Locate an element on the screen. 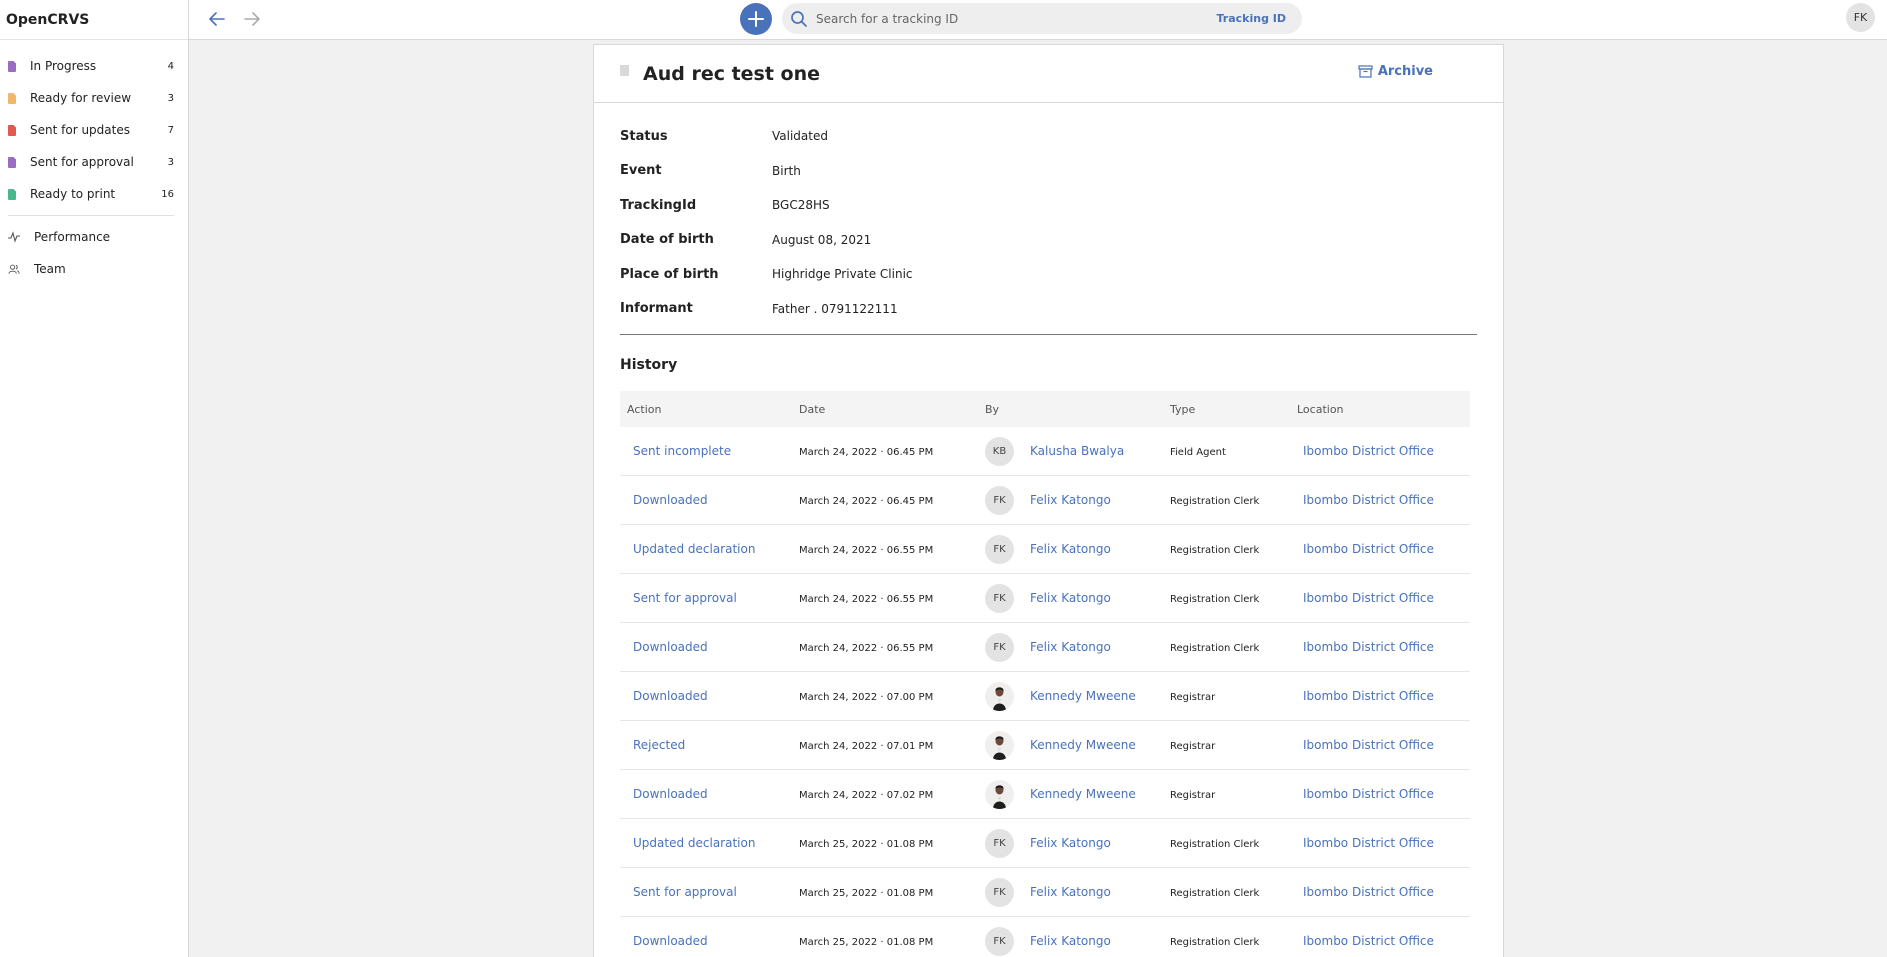  table-header: Action Date By Type Location is located at coordinates (1045, 409).